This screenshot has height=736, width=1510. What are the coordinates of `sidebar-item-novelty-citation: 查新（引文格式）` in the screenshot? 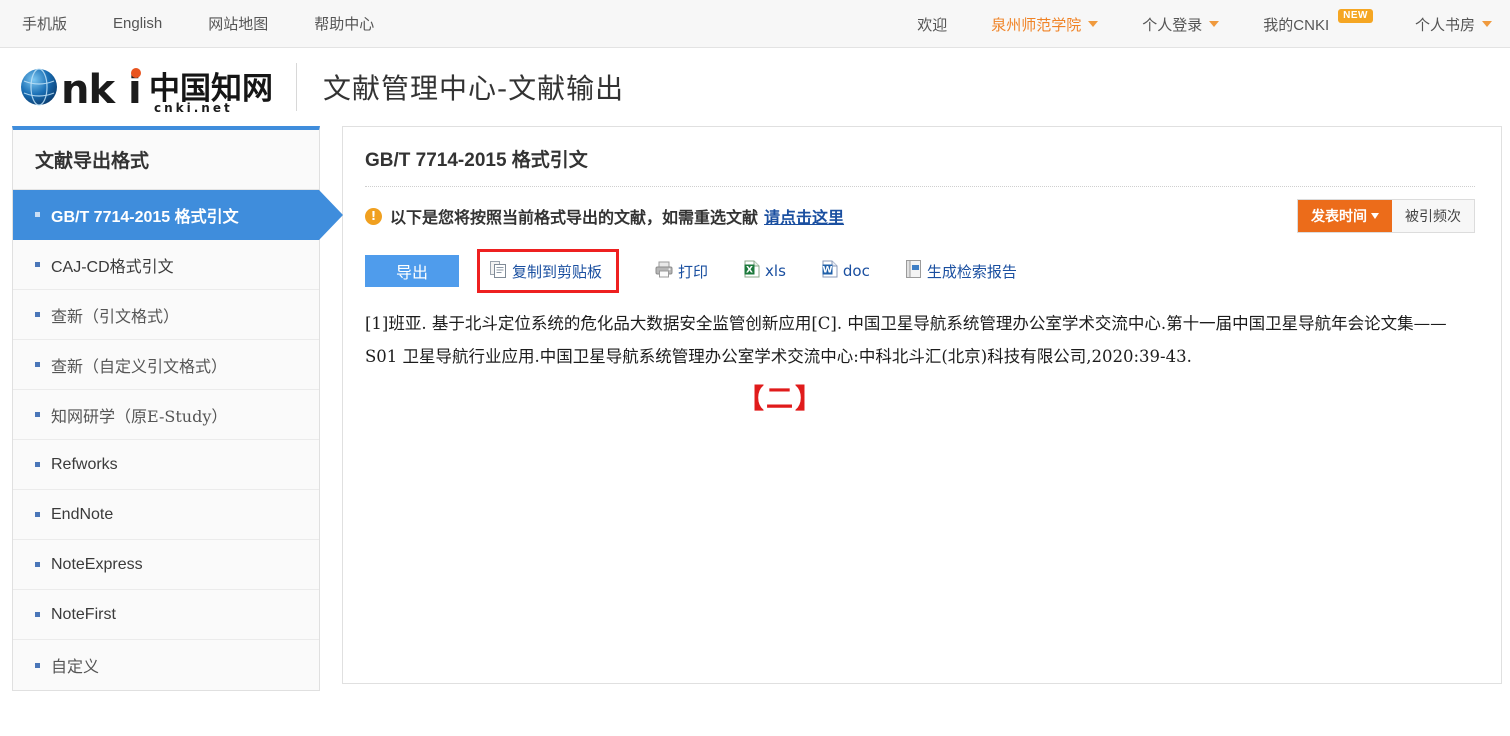 It's located at (166, 315).